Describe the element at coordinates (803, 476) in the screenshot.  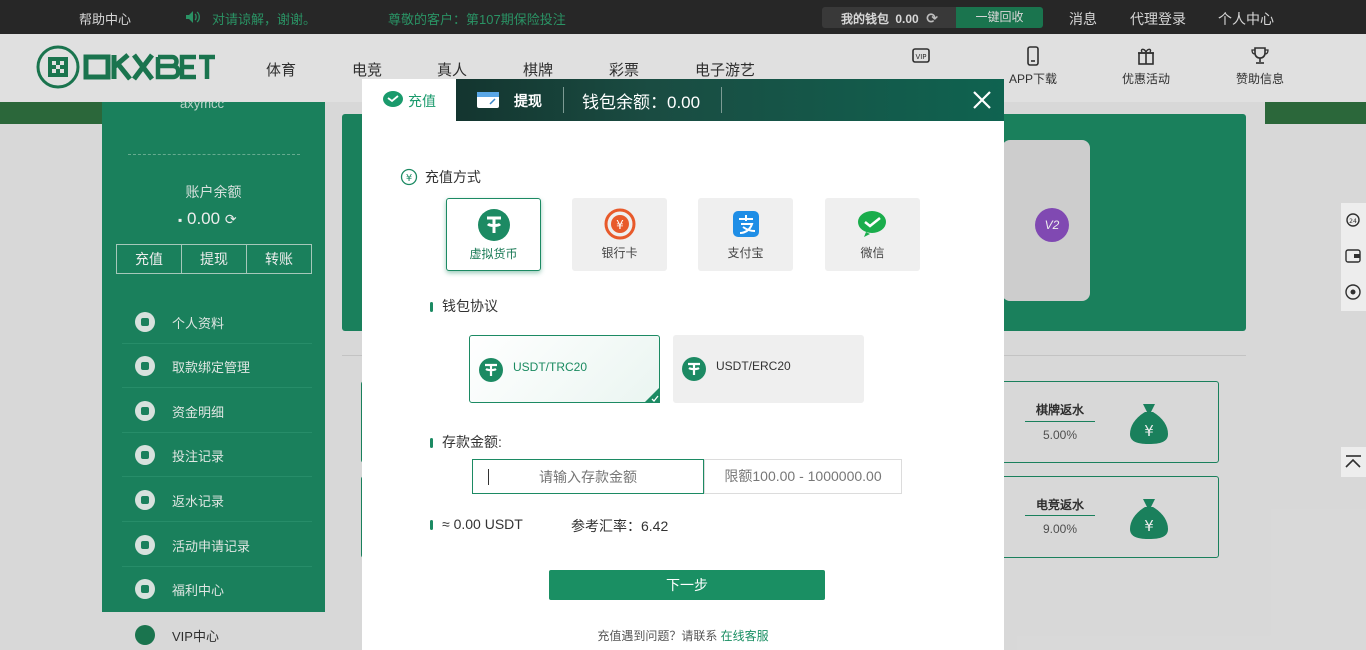
I see `deposit-limit: 限额100.00 - 1000000.00` at that location.